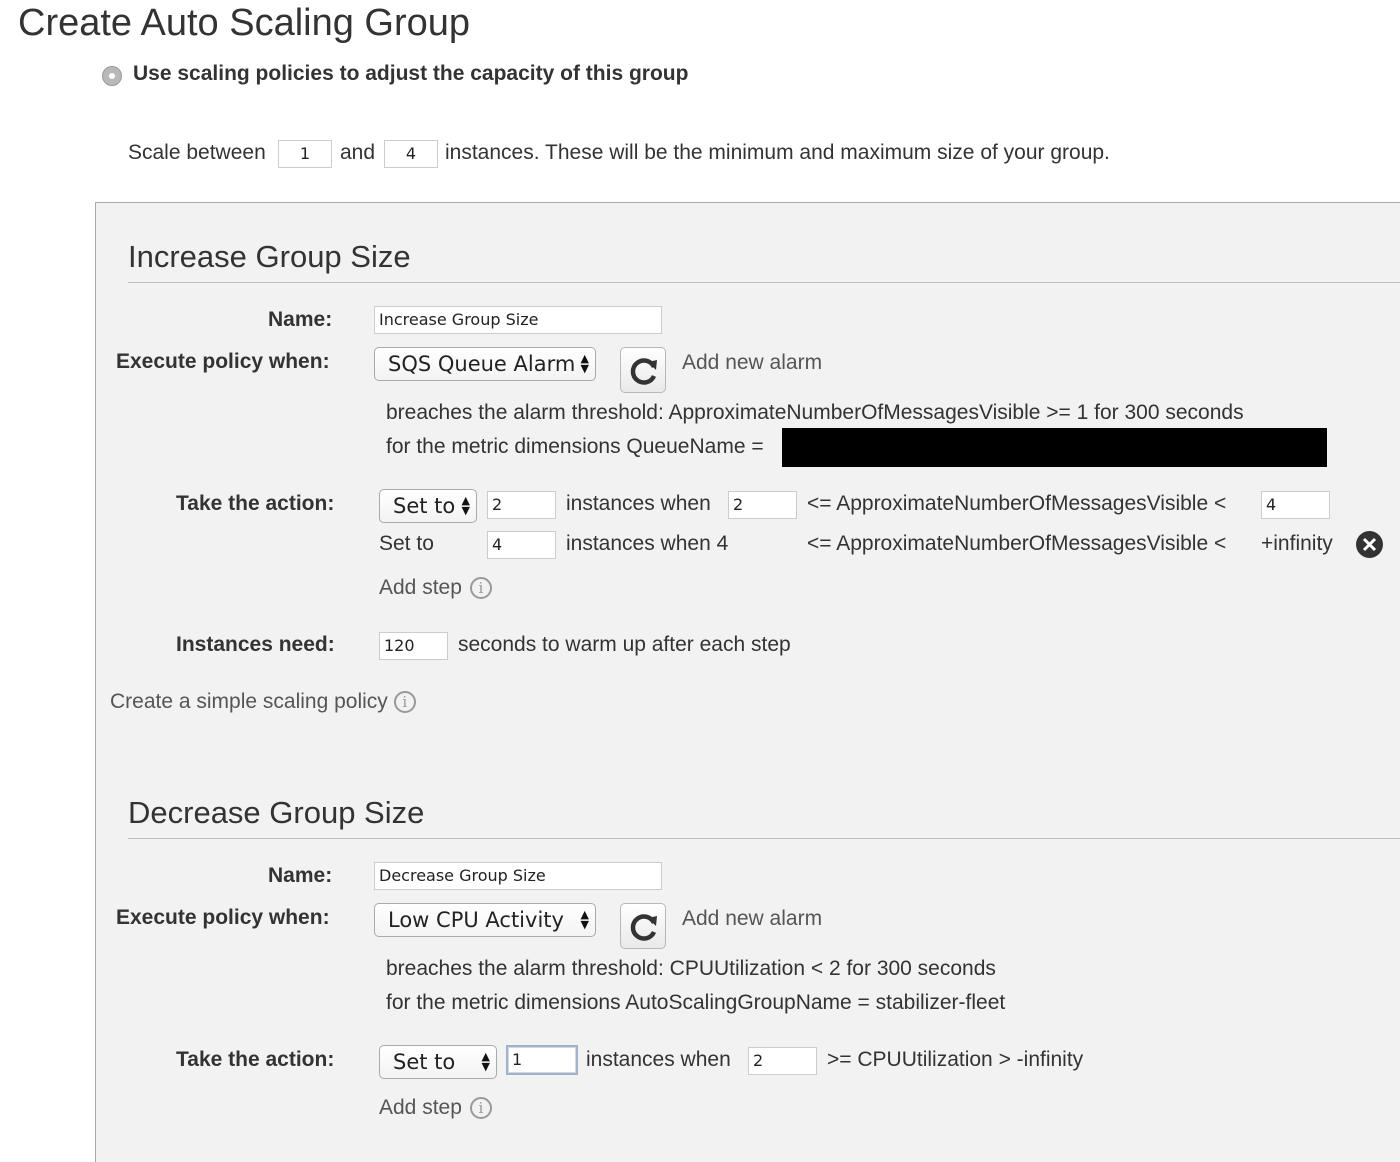 This screenshot has height=1162, width=1400. What do you see at coordinates (1295, 505) in the screenshot?
I see `increase-step1-upper-input: 4` at bounding box center [1295, 505].